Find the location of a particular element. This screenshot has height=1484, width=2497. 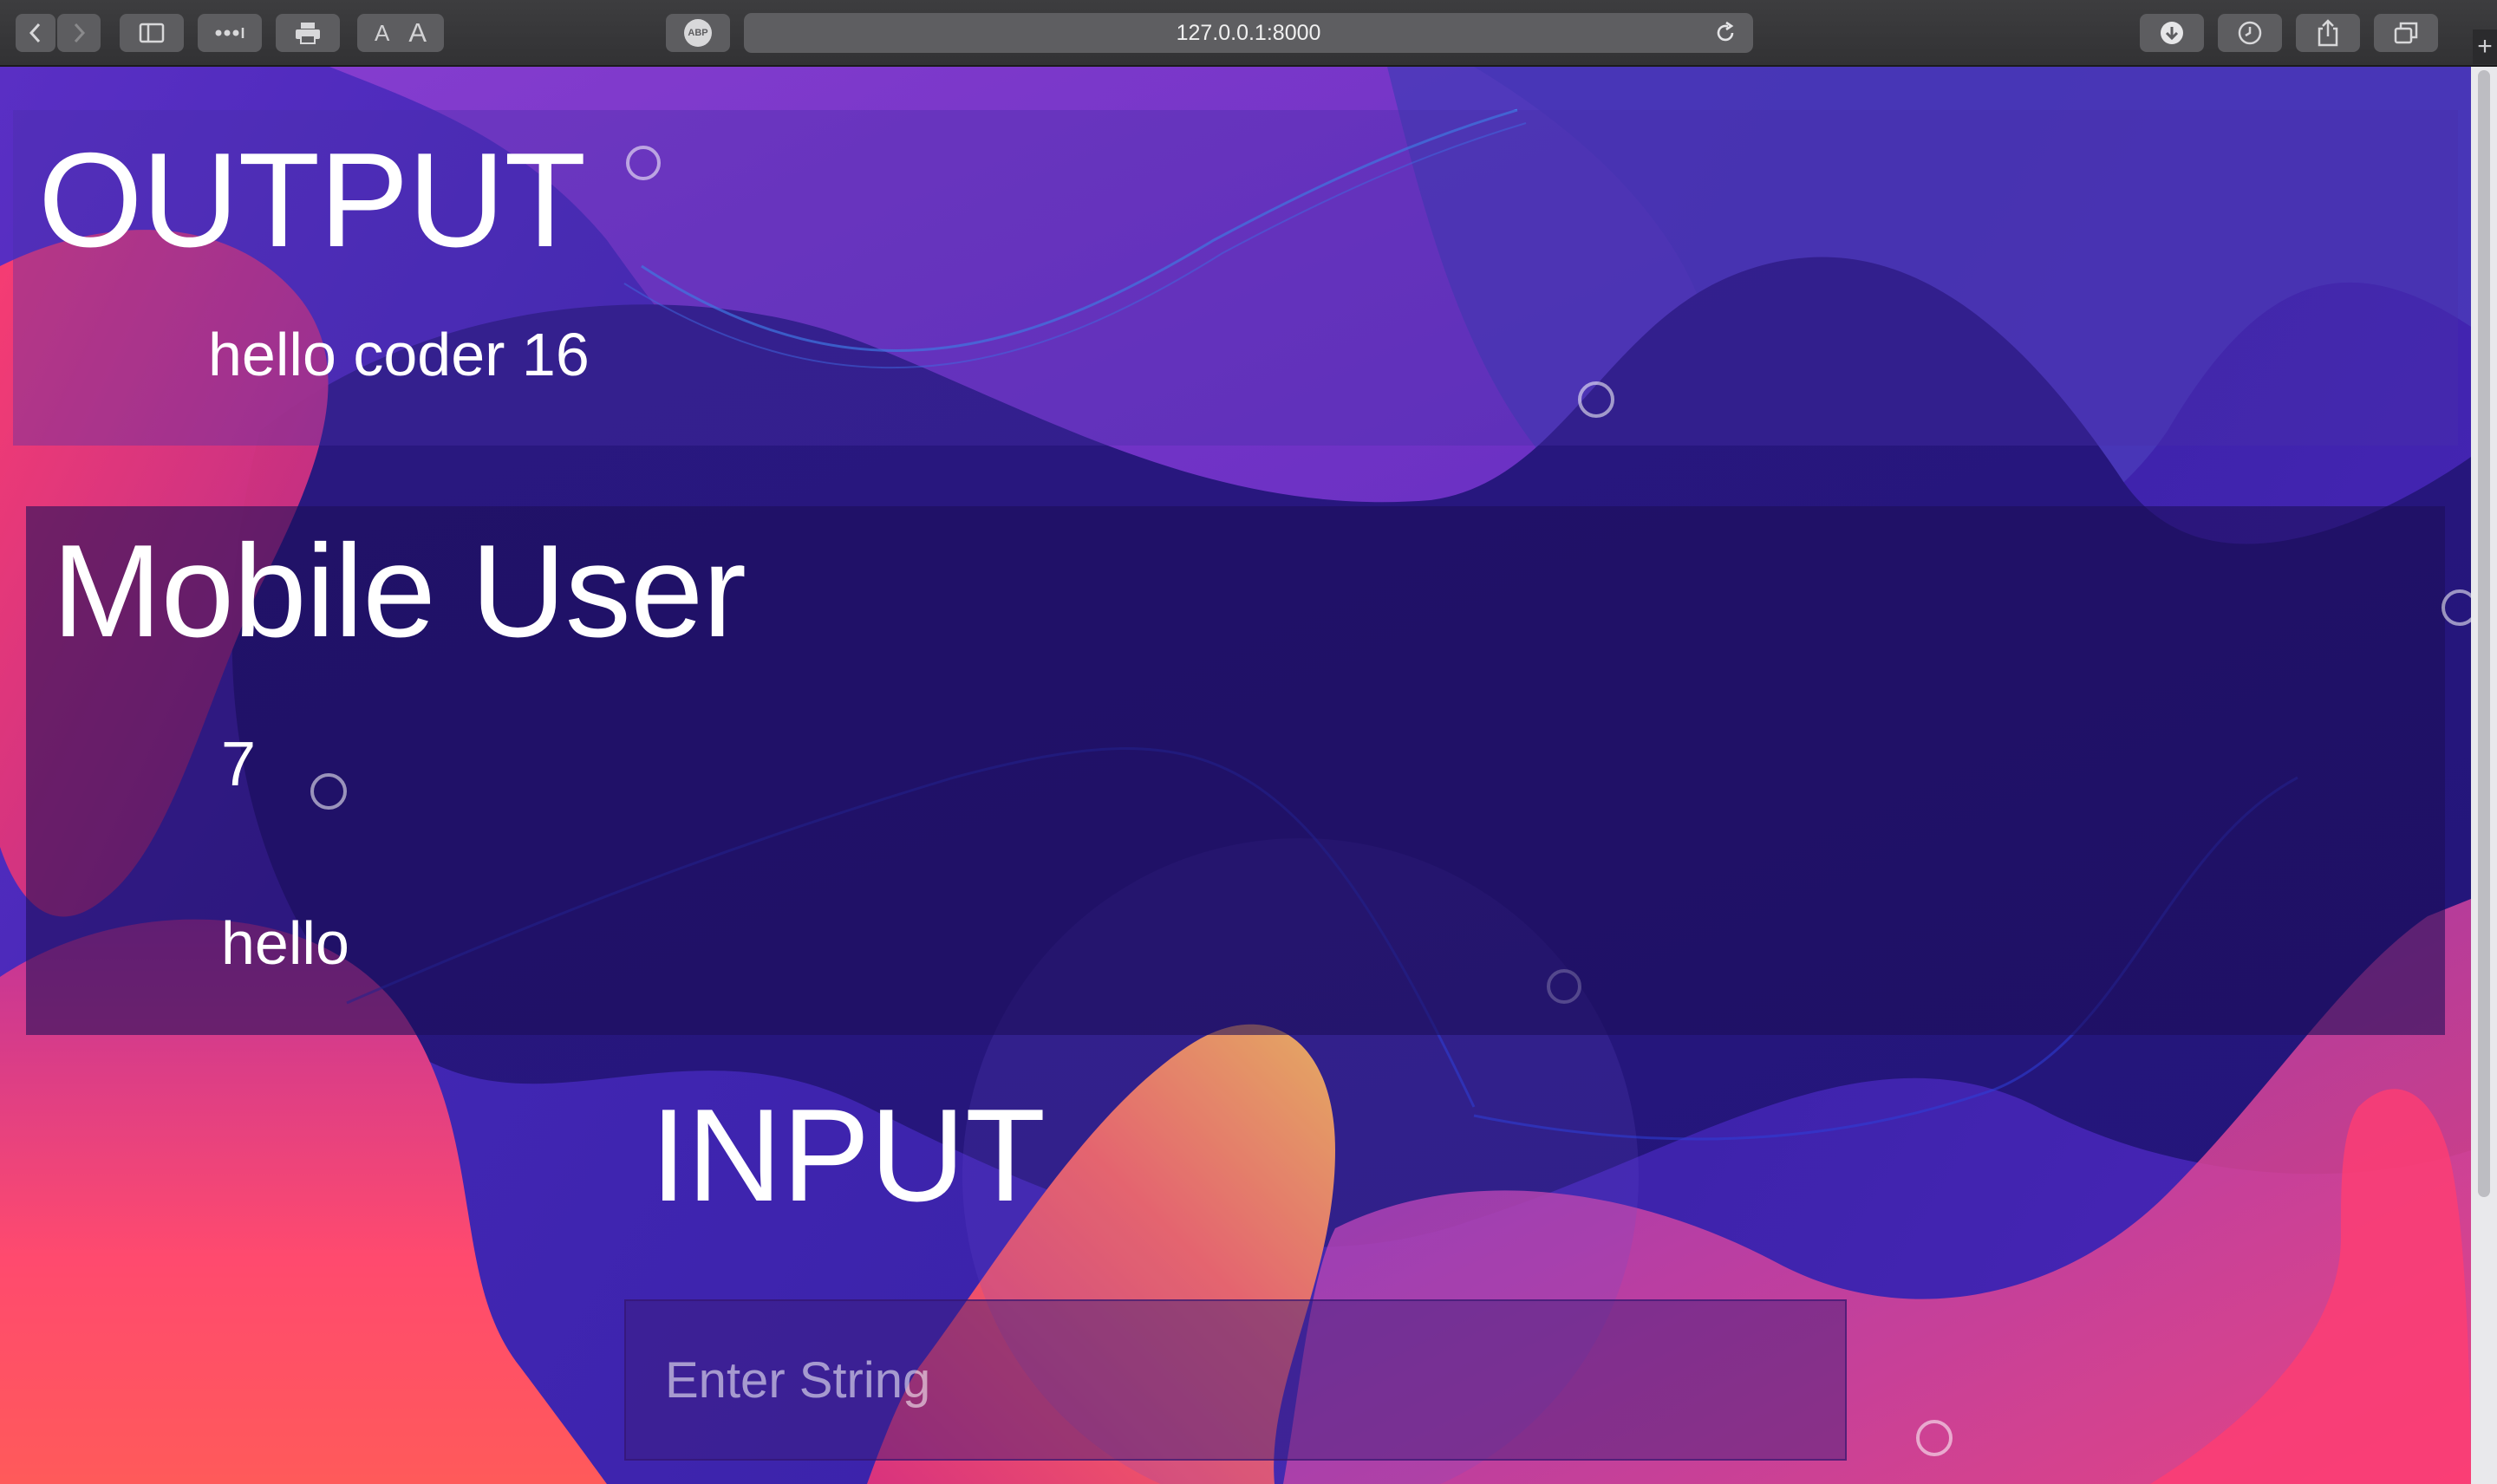

download-icon is located at coordinates (2172, 33).